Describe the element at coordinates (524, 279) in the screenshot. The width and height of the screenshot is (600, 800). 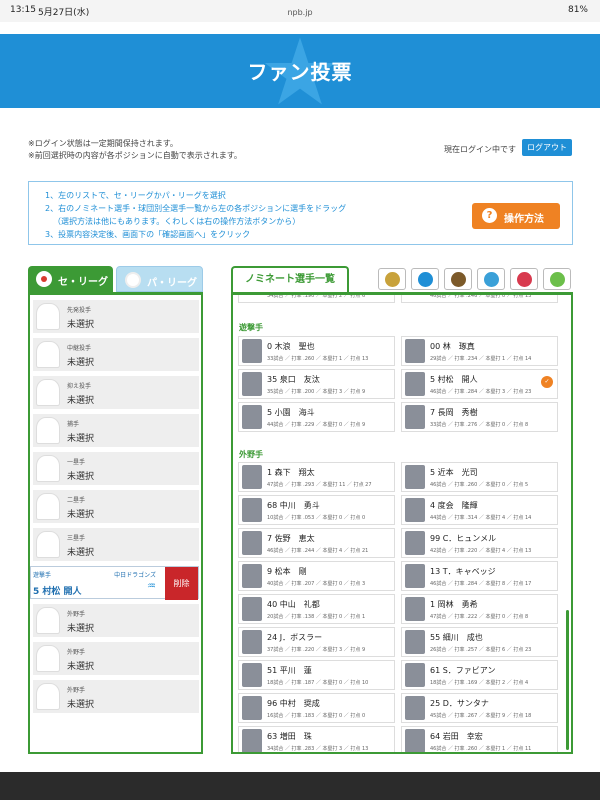
I see `team-logo-carp-icon` at that location.